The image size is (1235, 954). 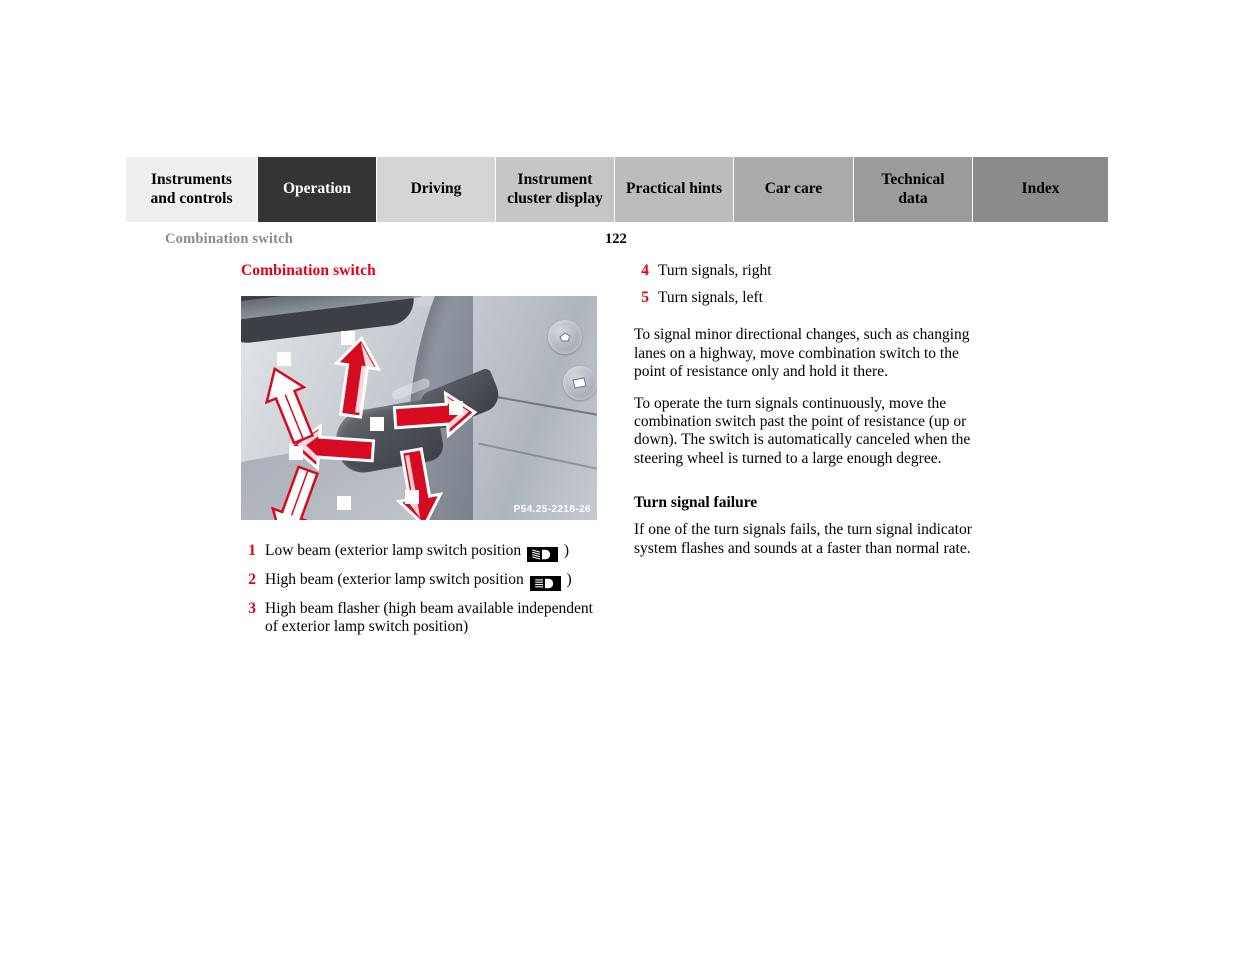 What do you see at coordinates (542, 554) in the screenshot?
I see `low-beam-icon` at bounding box center [542, 554].